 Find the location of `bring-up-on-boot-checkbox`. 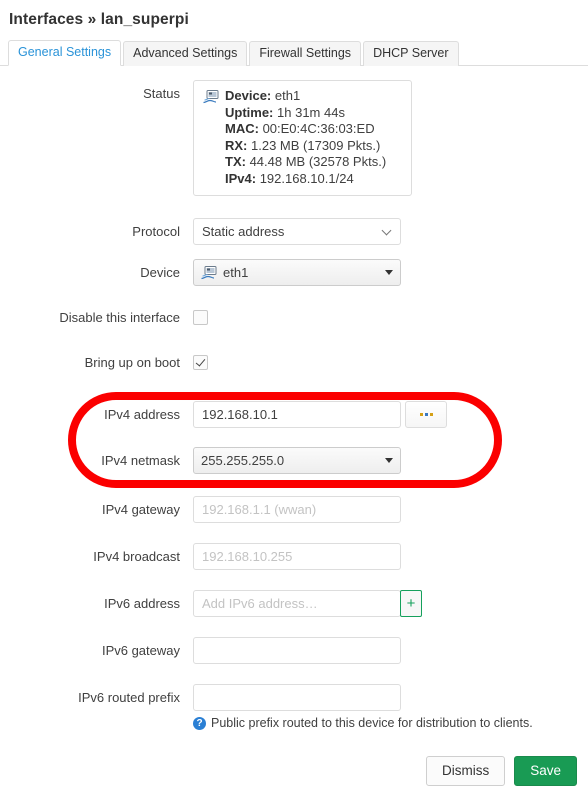

bring-up-on-boot-checkbox is located at coordinates (200, 362).